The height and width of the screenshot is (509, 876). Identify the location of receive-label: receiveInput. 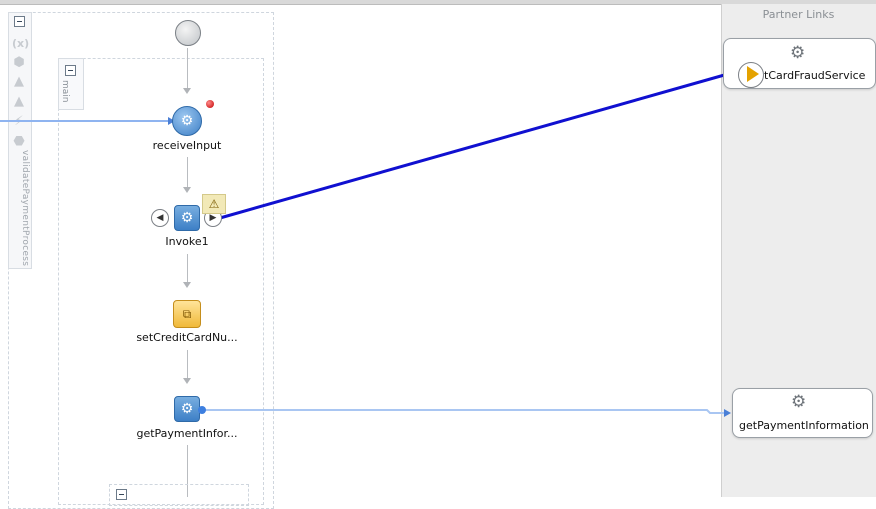
(187, 145).